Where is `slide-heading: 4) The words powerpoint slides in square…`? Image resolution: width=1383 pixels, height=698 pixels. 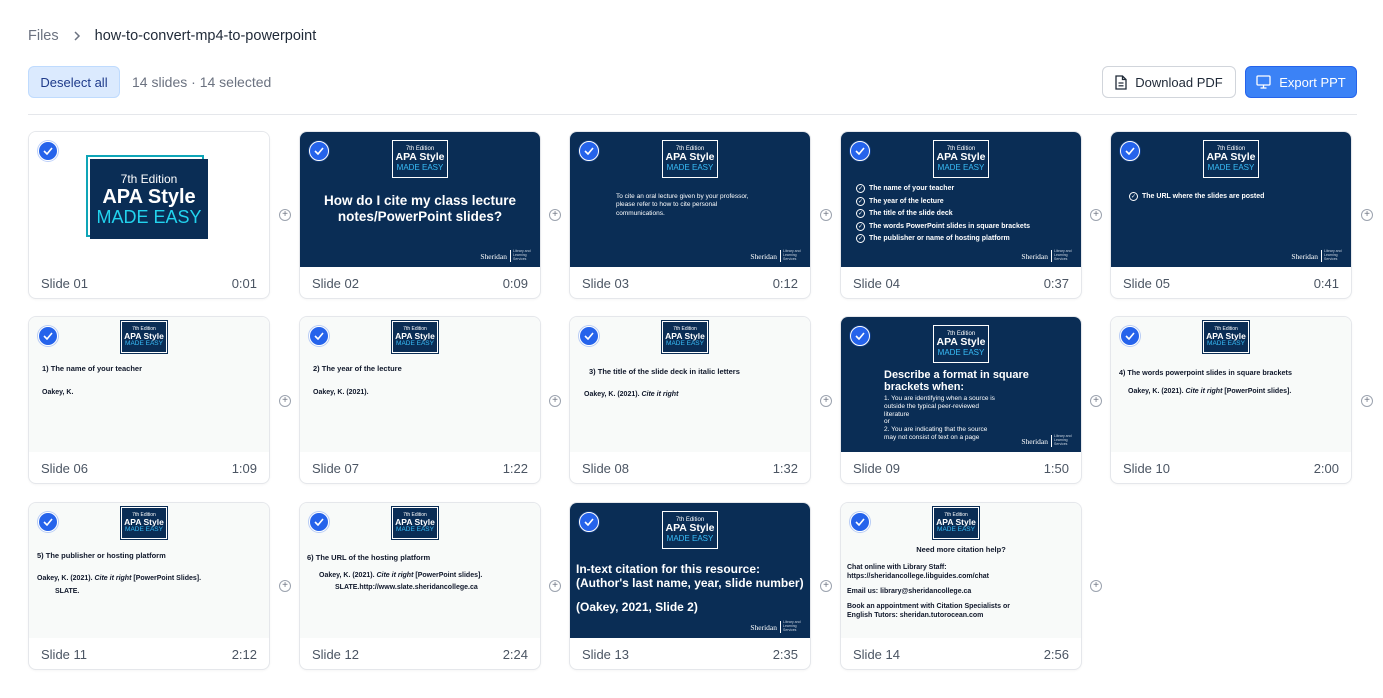 slide-heading: 4) The words powerpoint slides in square… is located at coordinates (1205, 372).